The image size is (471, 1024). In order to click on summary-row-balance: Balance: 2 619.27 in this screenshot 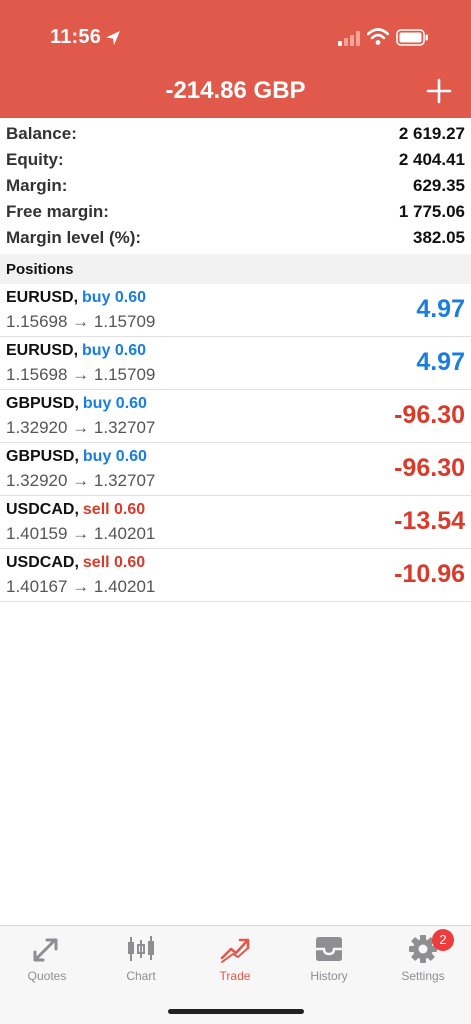, I will do `click(235, 133)`.